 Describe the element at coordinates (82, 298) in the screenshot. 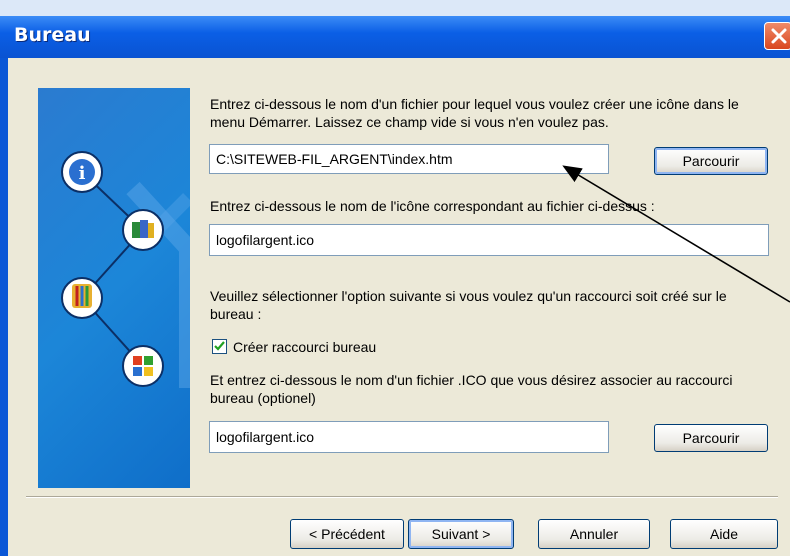

I see `pencils-icon` at that location.